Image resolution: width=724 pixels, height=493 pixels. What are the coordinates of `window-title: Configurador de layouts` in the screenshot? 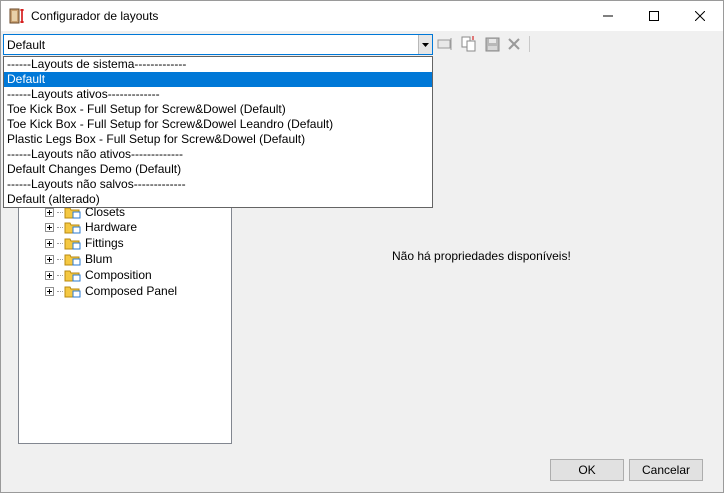 It's located at (95, 16).